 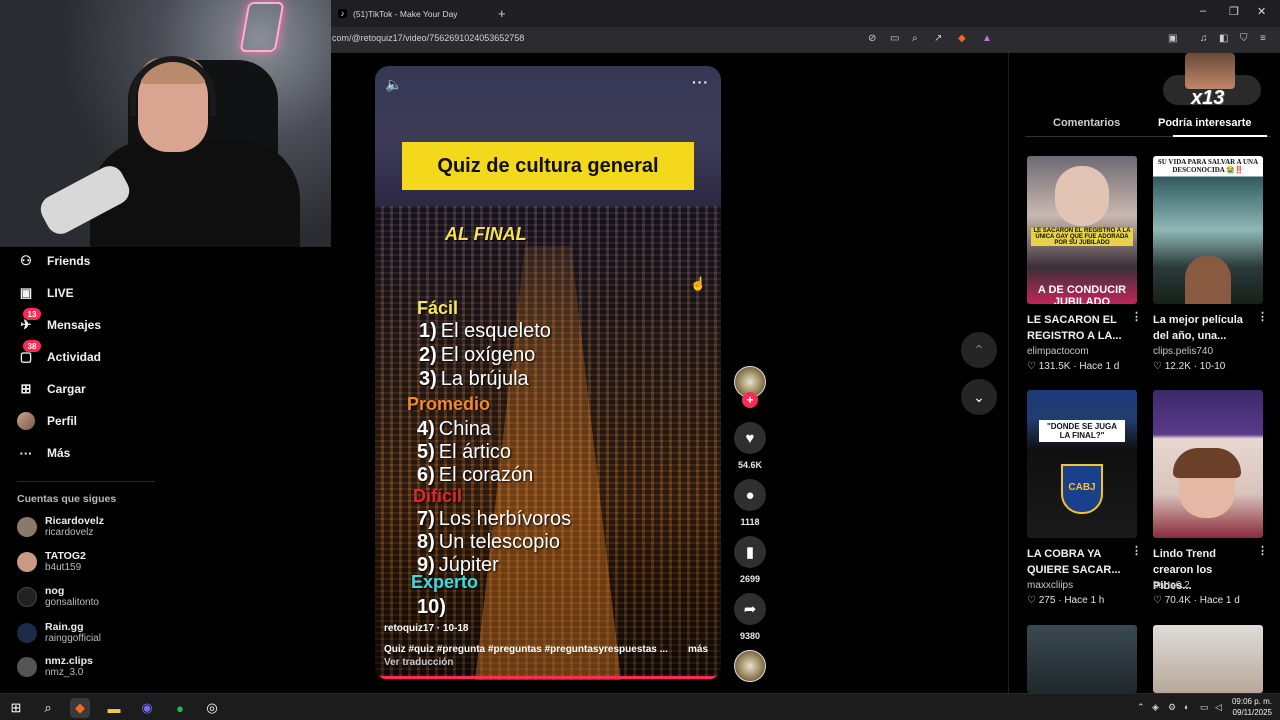 I want to click on active-tab-indicator, so click(x=1220, y=136).